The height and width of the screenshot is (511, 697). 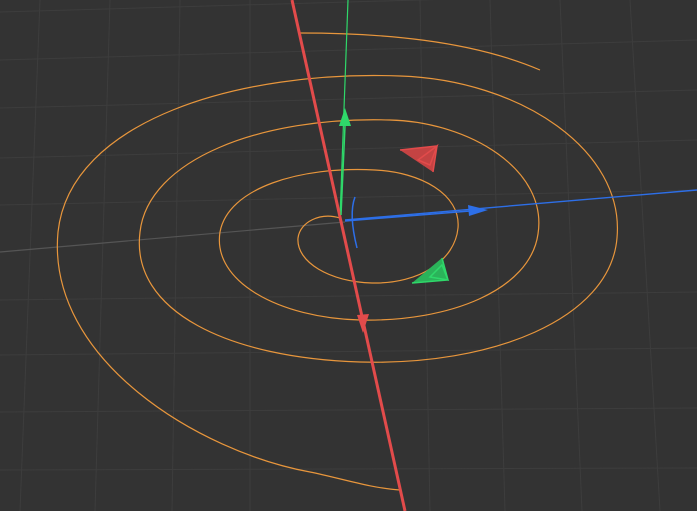 I want to click on x-move-arrow-icon, so click(x=363, y=323).